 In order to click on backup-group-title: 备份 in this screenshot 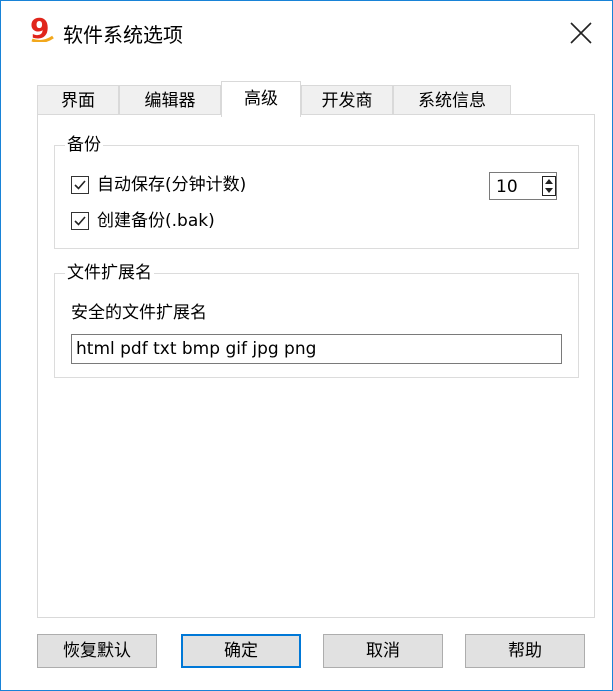, I will do `click(84, 145)`.